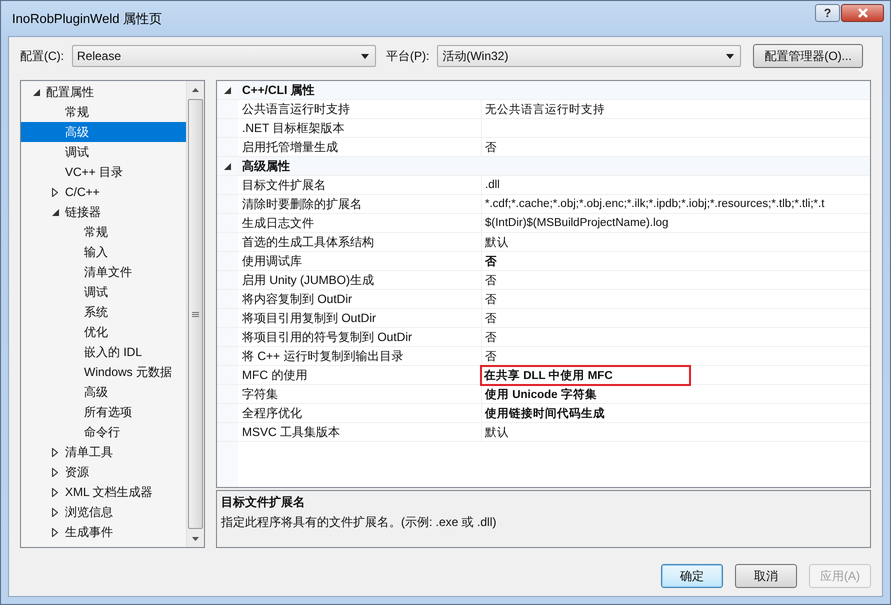 This screenshot has height=605, width=891. I want to click on configuration-dropdown: Release, so click(224, 56).